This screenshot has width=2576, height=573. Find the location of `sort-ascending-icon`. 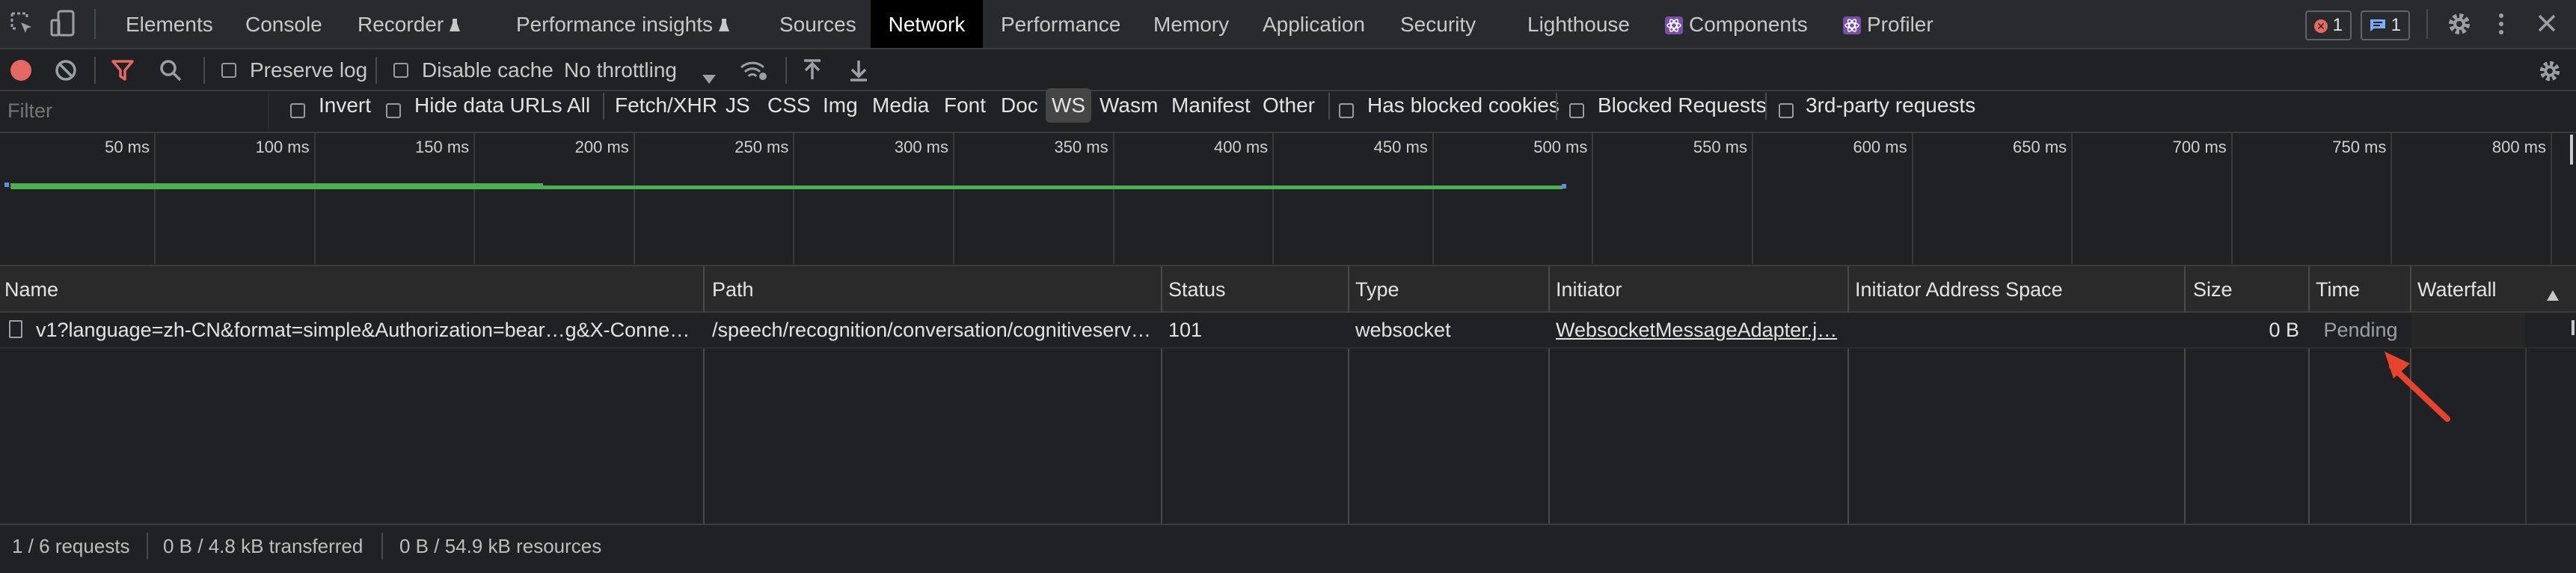

sort-ascending-icon is located at coordinates (2553, 295).